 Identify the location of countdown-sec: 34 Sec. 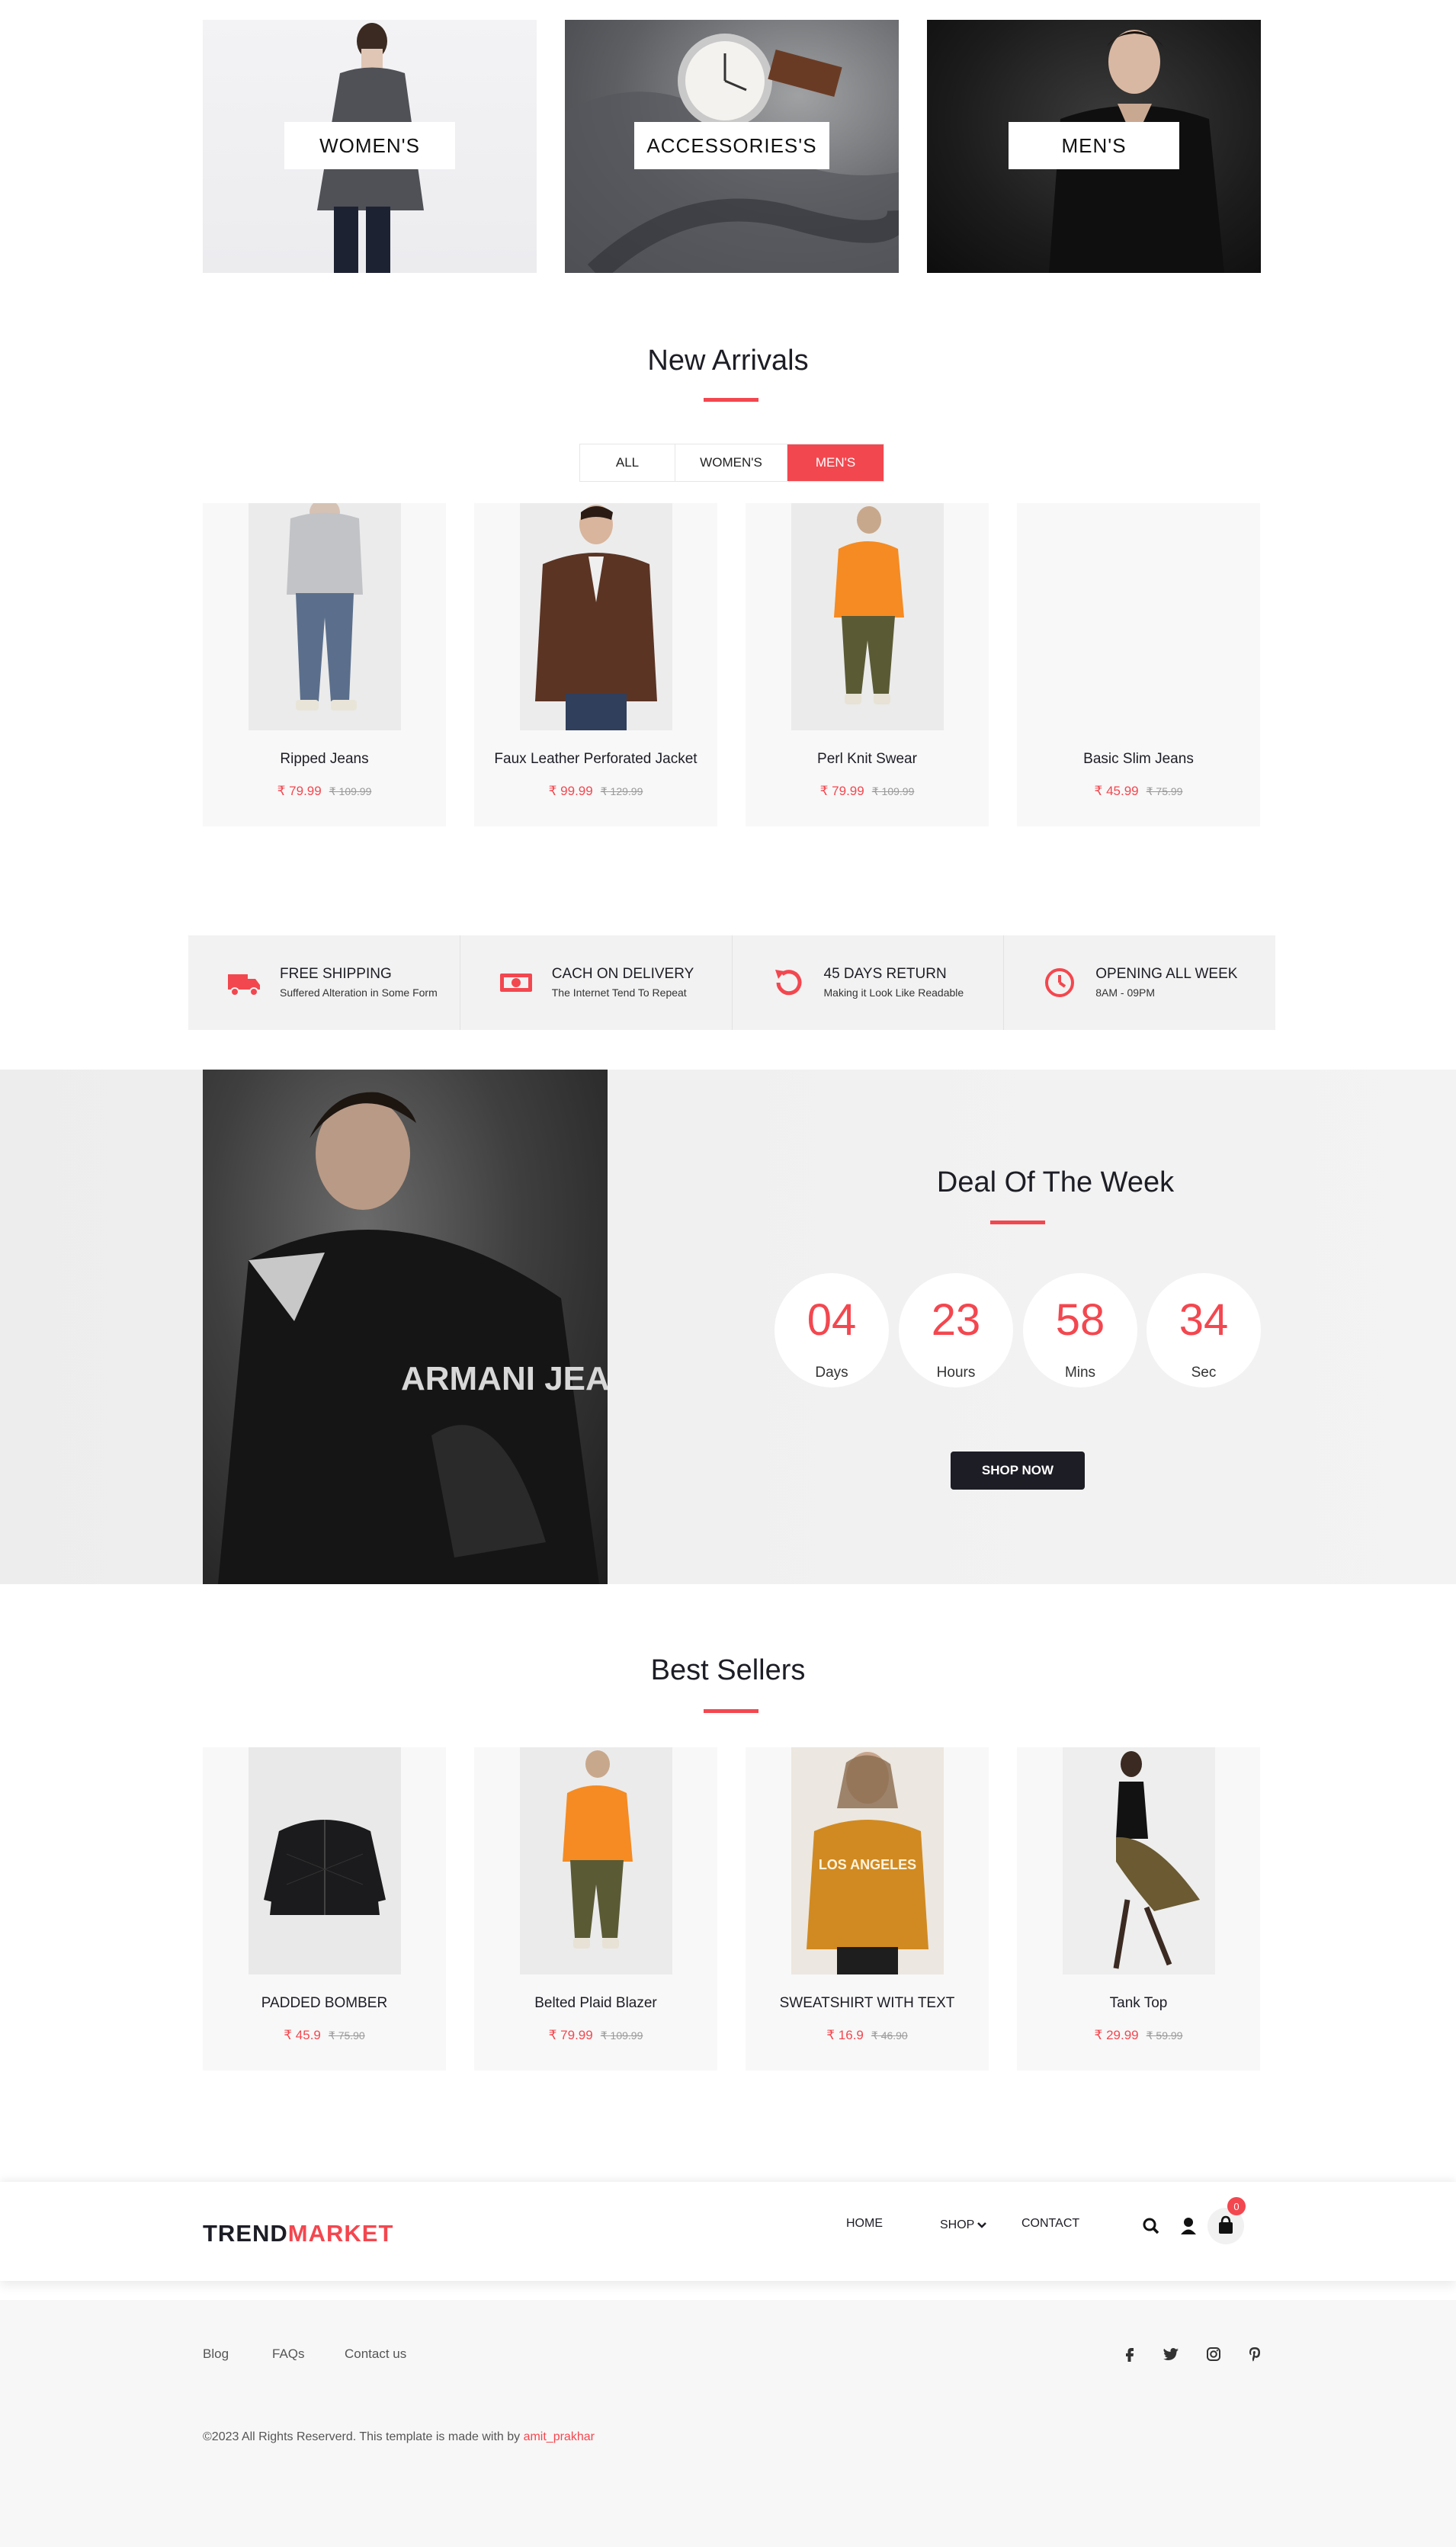
(1204, 1330).